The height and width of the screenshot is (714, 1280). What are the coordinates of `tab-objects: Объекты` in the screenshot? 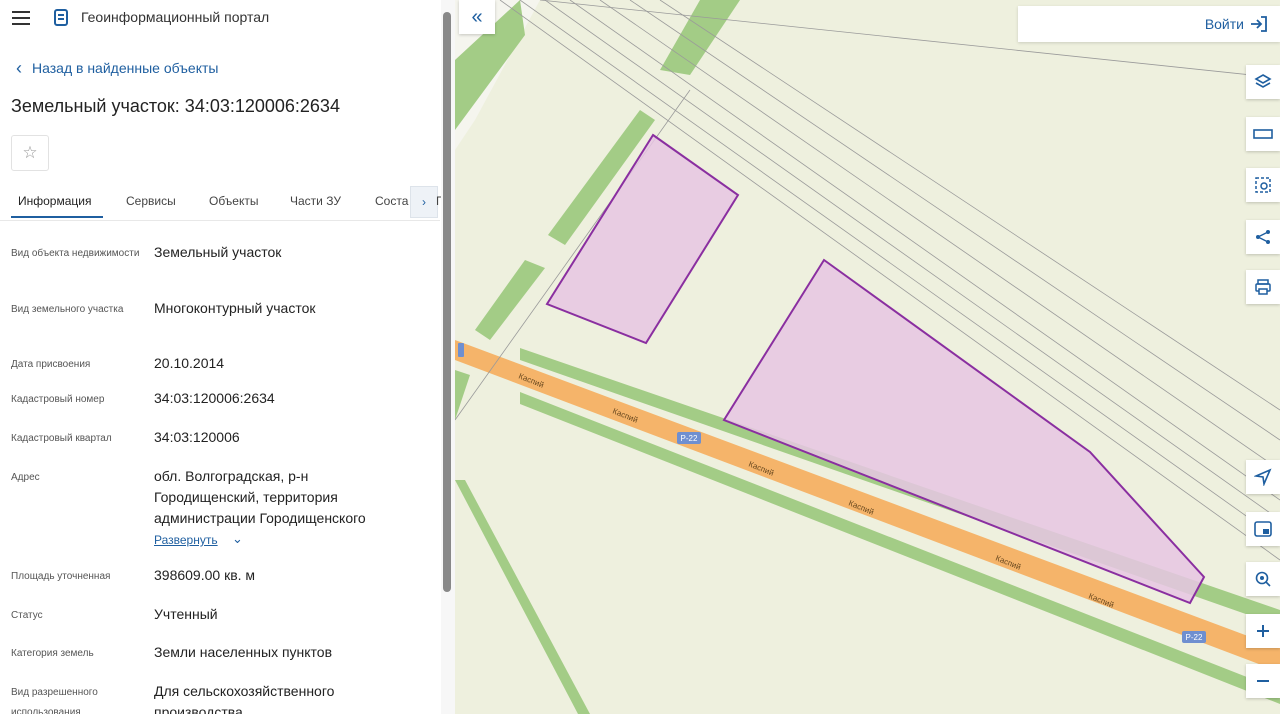 It's located at (234, 201).